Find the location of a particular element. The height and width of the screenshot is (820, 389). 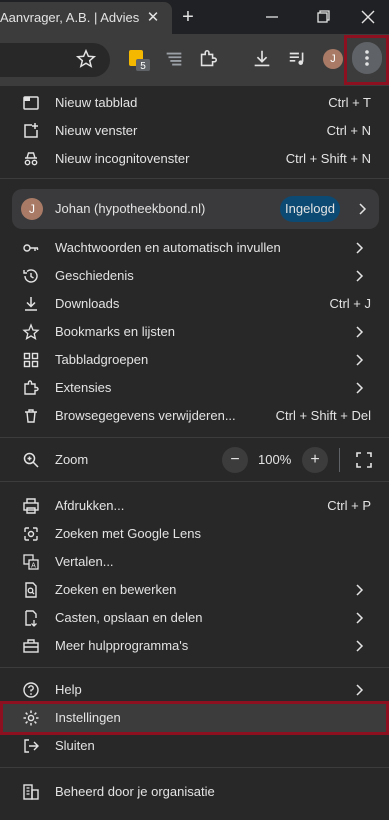

menu-shortcut: Ctrl + N is located at coordinates (348, 130).